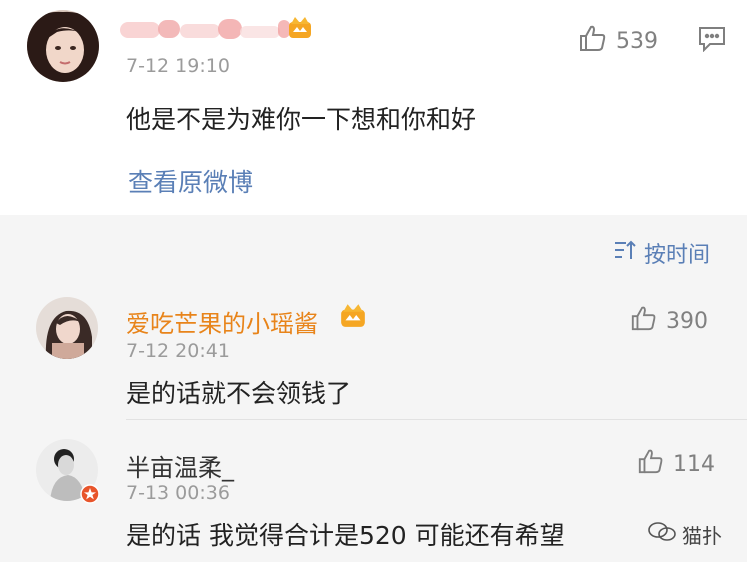  I want to click on watermark-text: 猫扑, so click(702, 536).